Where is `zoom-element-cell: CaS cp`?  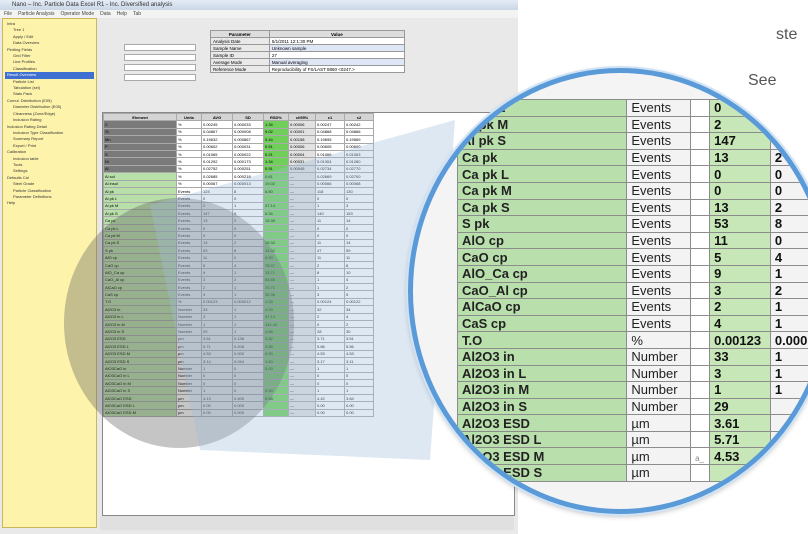 zoom-element-cell: CaS cp is located at coordinates (542, 323).